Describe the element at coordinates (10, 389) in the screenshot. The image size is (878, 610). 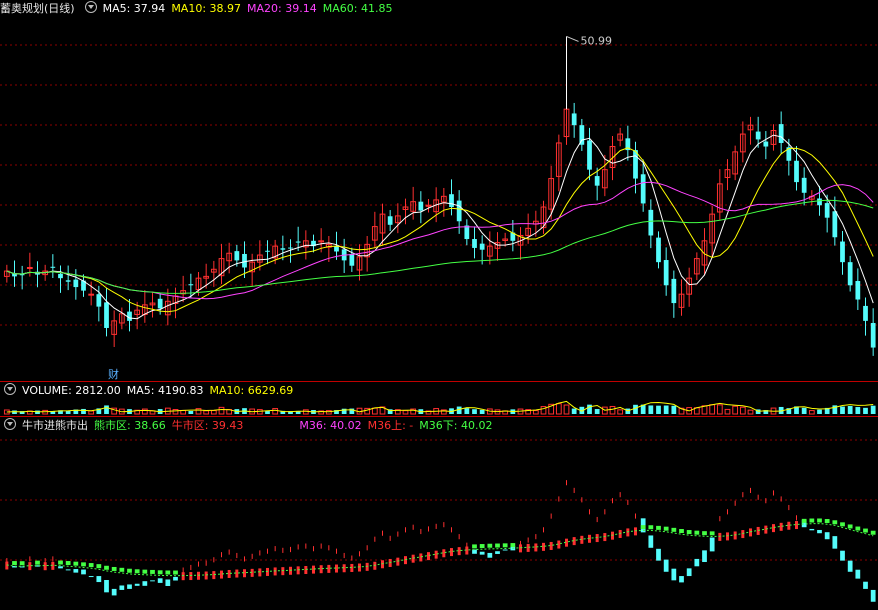
I see `volume-dropdown-icon` at that location.